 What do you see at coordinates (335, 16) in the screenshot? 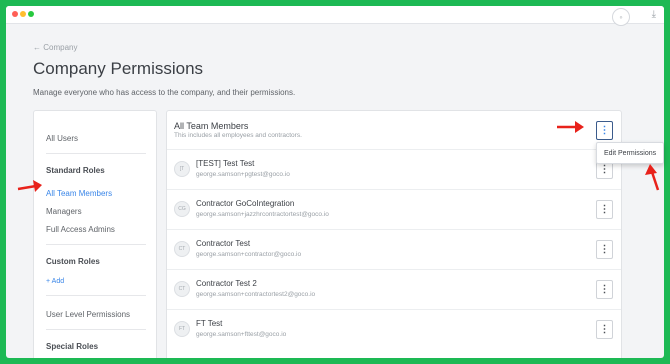
I see `window-titlebar: ◦ ⤓` at bounding box center [335, 16].